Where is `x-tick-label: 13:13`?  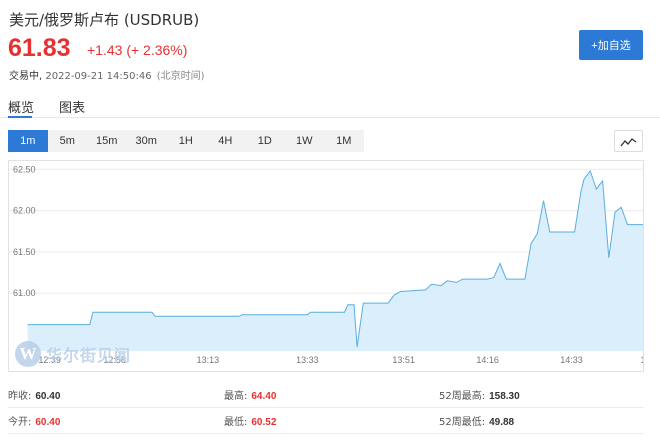
x-tick-label: 13:13 is located at coordinates (208, 360).